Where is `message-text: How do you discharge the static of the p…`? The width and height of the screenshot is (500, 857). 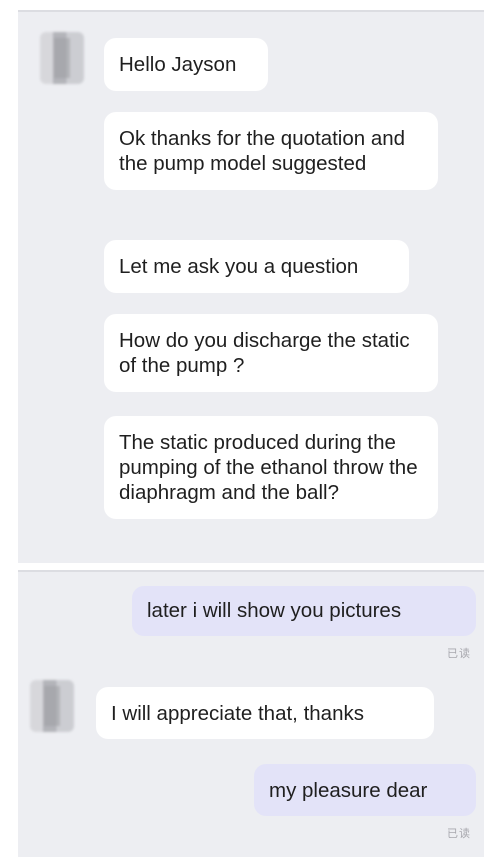
message-text: How do you discharge the static of the p… is located at coordinates (264, 353).